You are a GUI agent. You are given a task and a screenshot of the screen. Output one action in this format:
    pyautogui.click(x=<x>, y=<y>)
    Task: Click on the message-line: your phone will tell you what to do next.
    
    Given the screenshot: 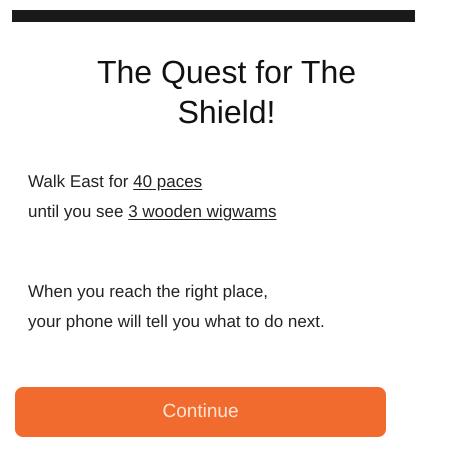 What is the action you would take?
    pyautogui.click(x=176, y=322)
    